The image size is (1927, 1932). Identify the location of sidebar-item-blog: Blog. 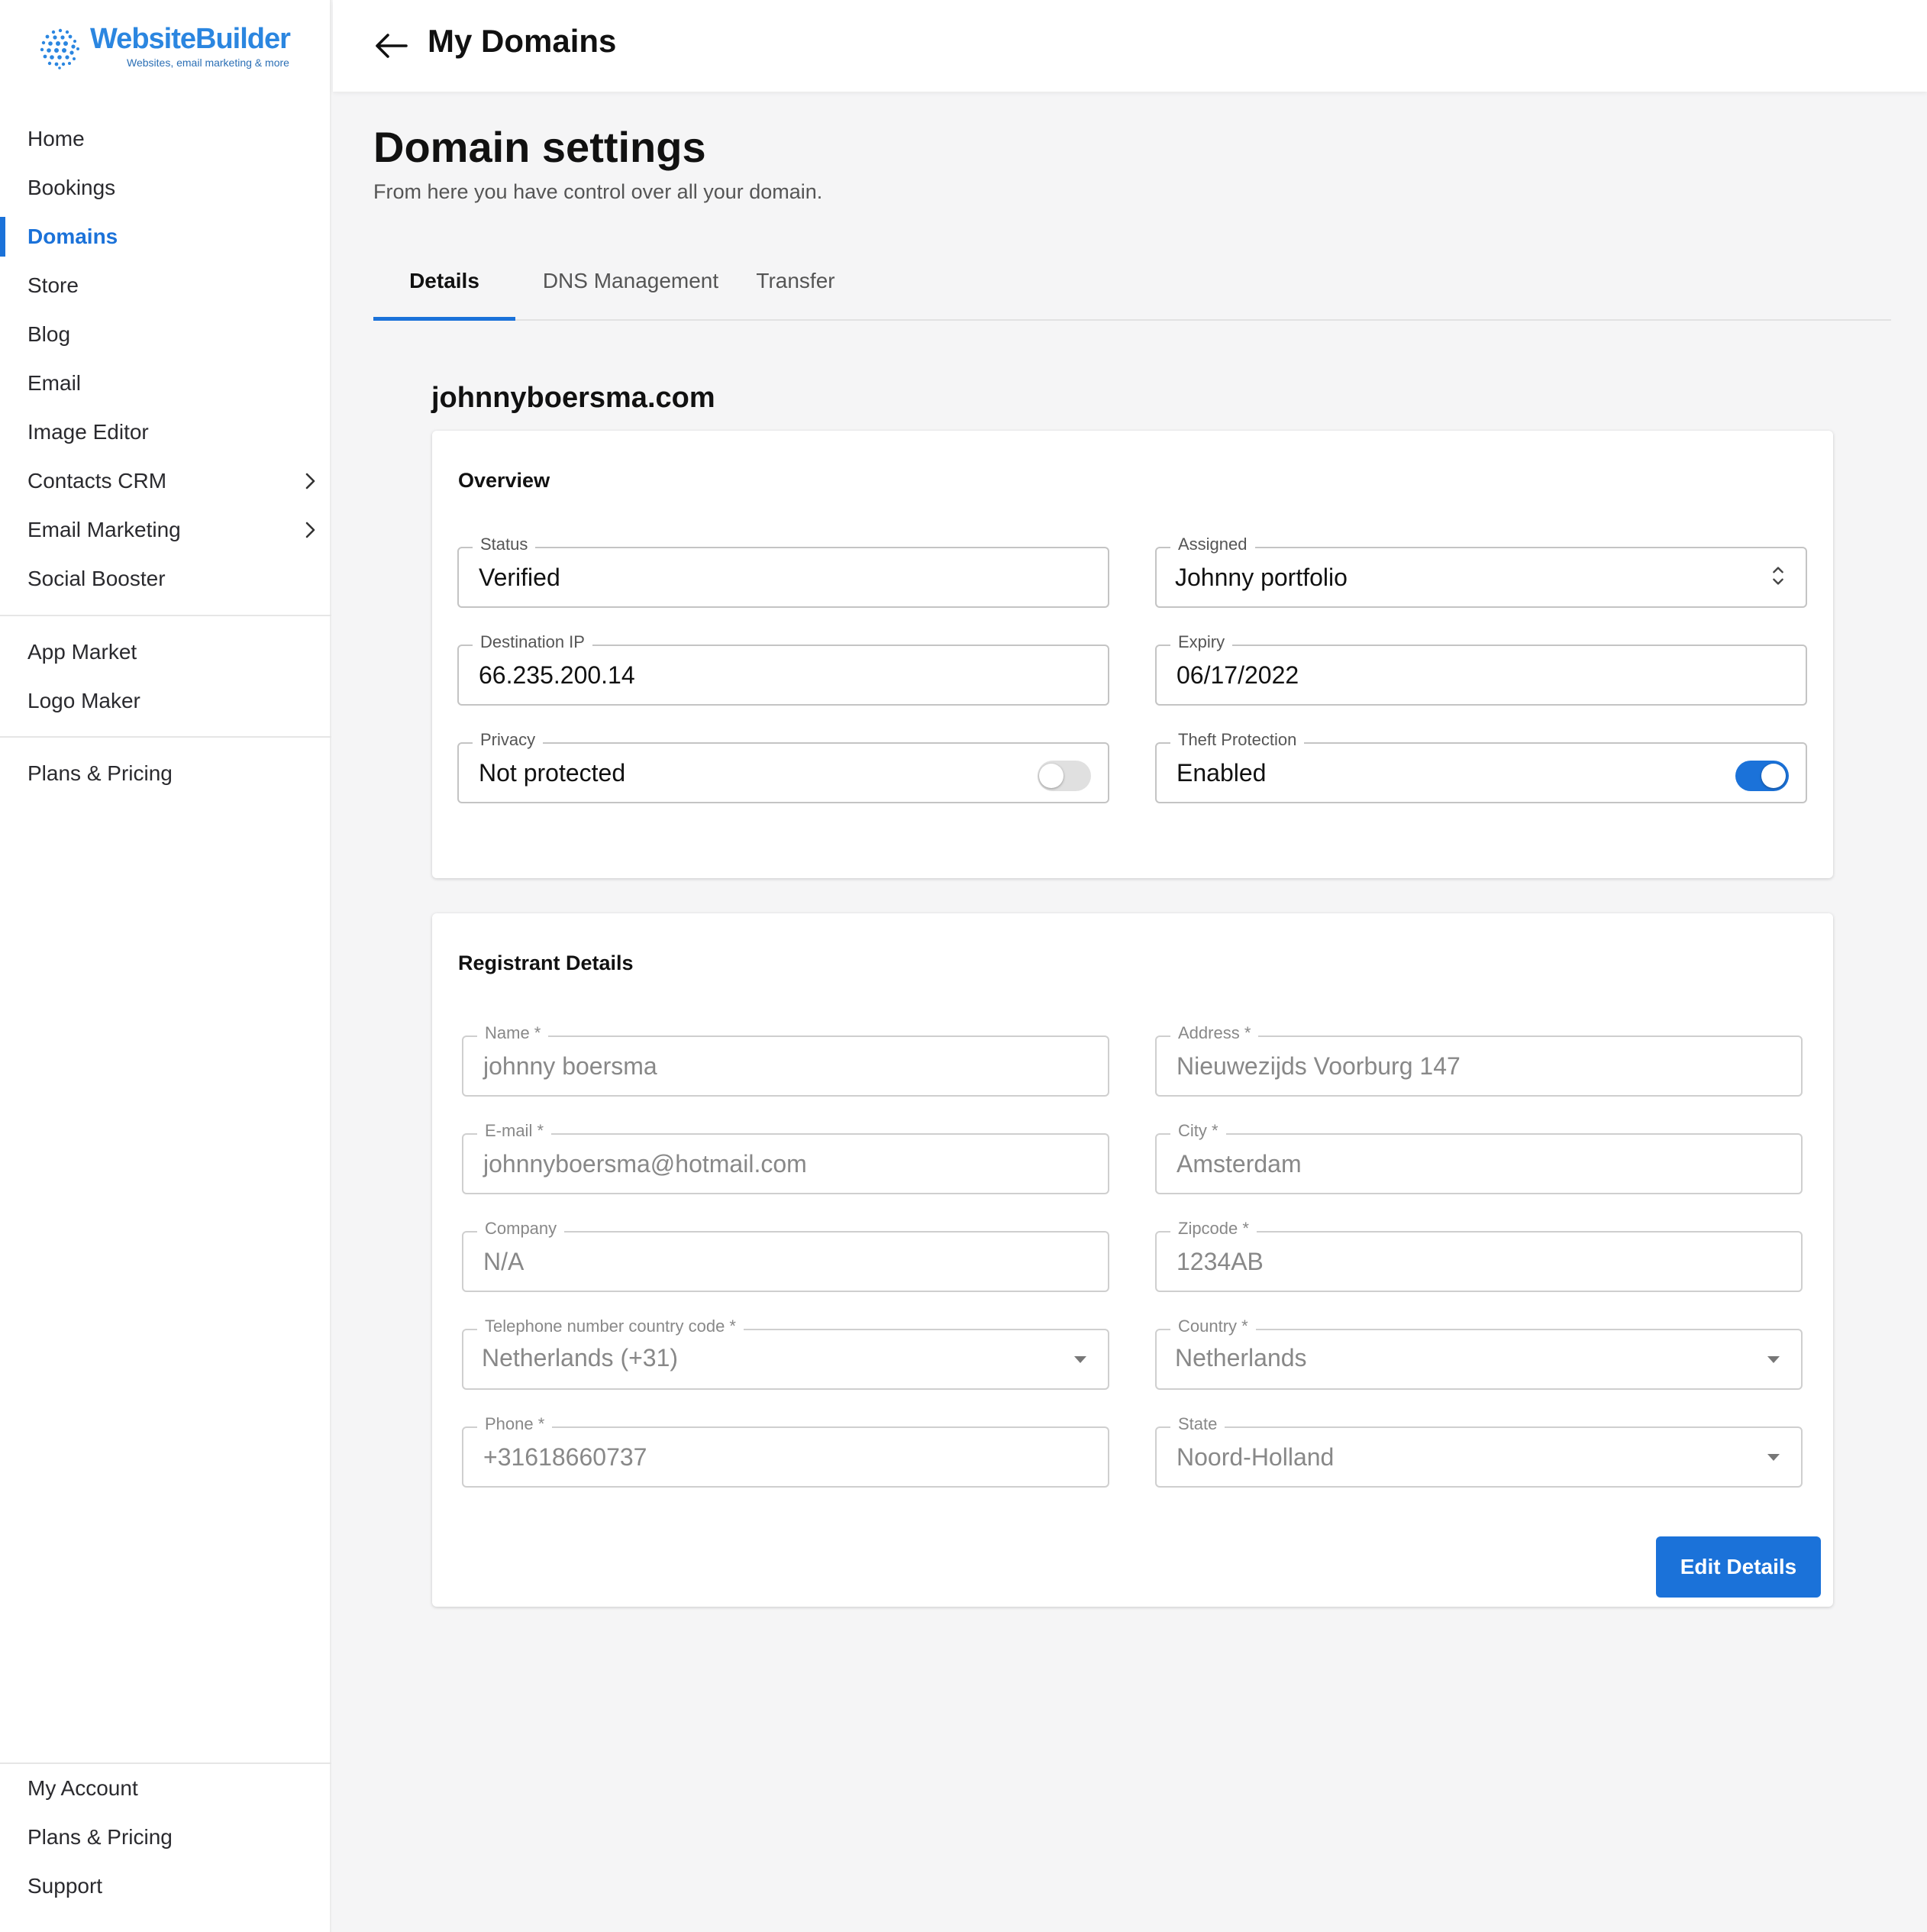
(165, 334).